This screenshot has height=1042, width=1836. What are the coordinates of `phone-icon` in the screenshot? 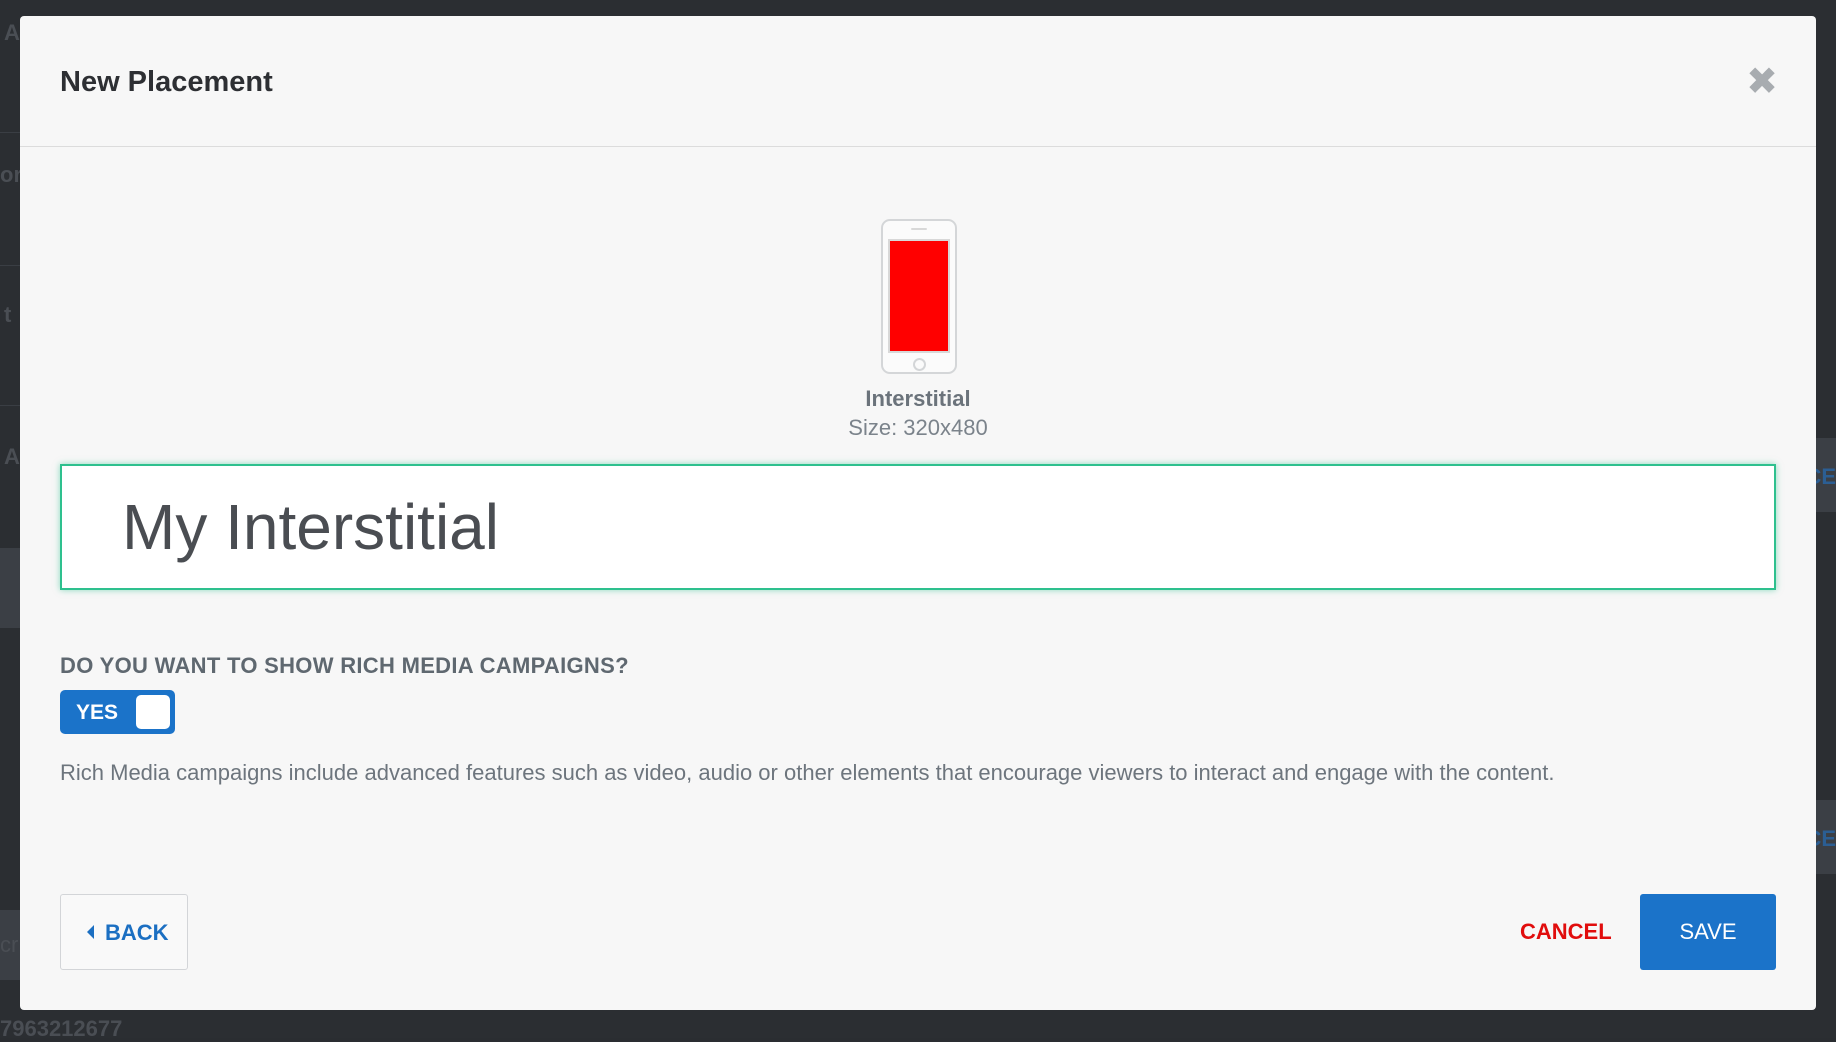 It's located at (919, 296).